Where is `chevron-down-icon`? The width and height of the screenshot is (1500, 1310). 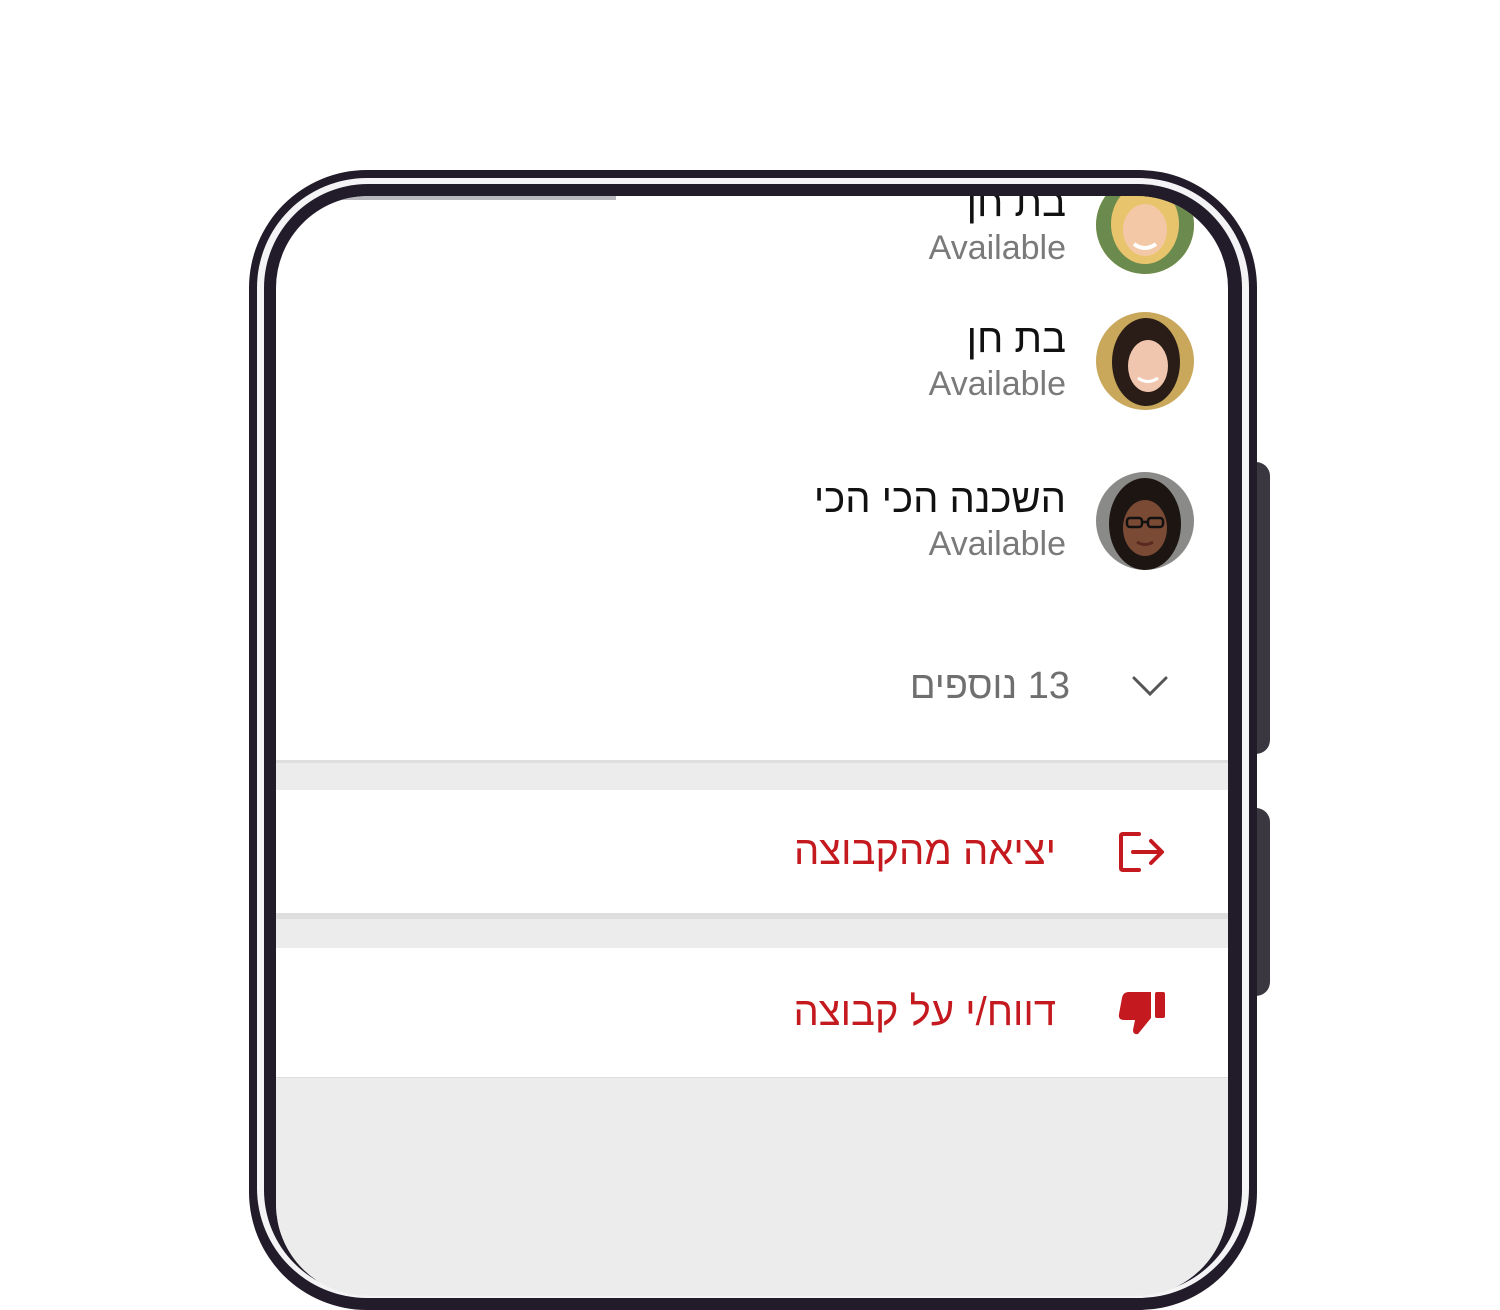
chevron-down-icon is located at coordinates (1150, 686).